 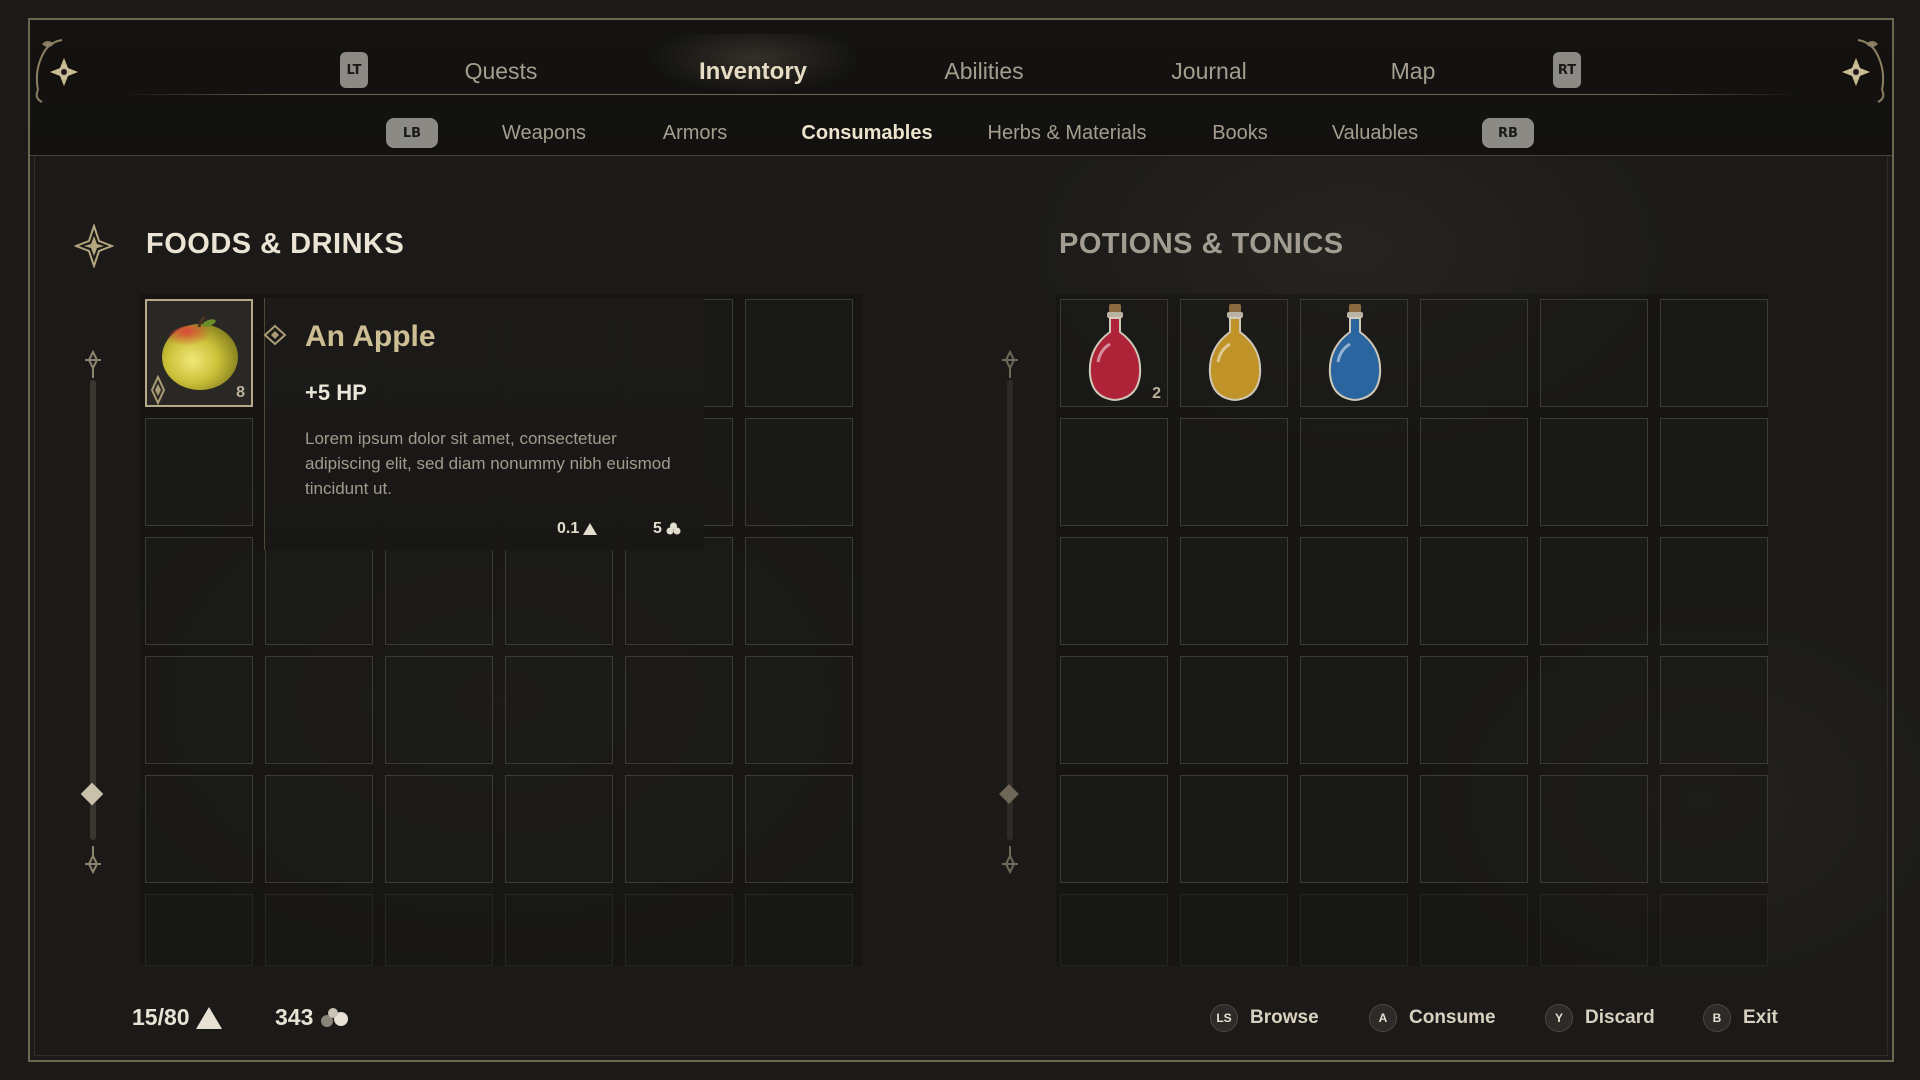 I want to click on prompt-consume-label: Consume, so click(x=1452, y=1017).